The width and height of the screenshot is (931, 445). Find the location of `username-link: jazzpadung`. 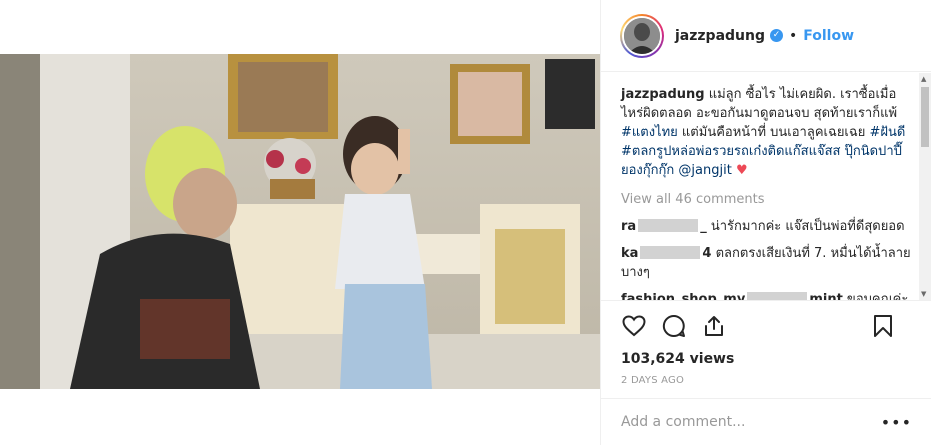

username-link: jazzpadung is located at coordinates (720, 36).